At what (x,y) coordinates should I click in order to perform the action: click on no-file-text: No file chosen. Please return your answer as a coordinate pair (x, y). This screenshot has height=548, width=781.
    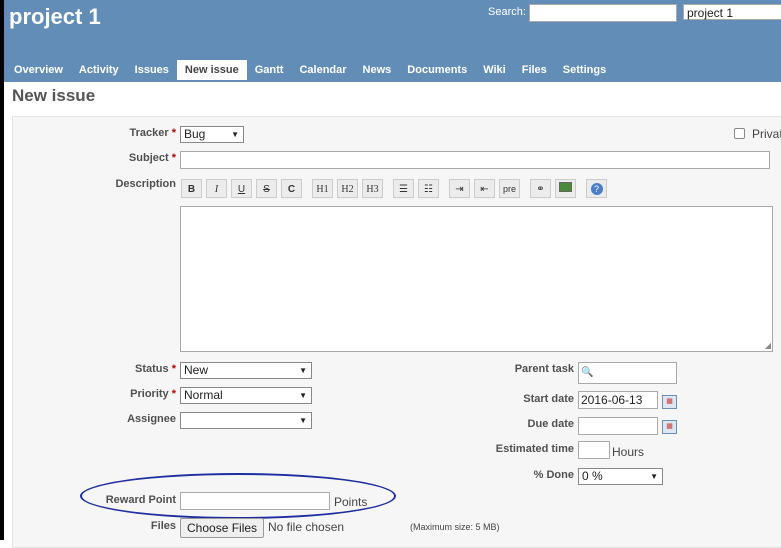
    Looking at the image, I should click on (306, 527).